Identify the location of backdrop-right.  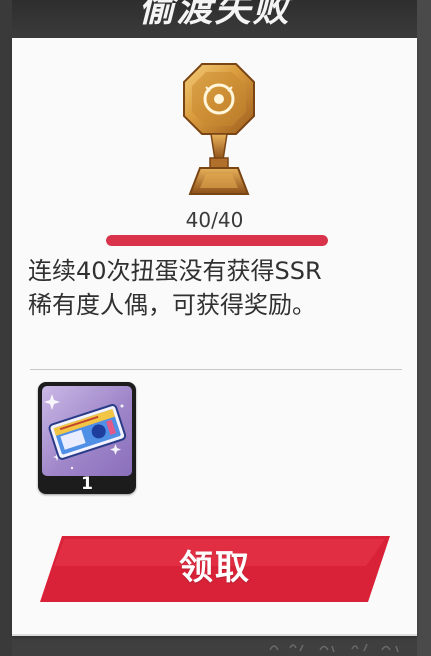
(424, 328).